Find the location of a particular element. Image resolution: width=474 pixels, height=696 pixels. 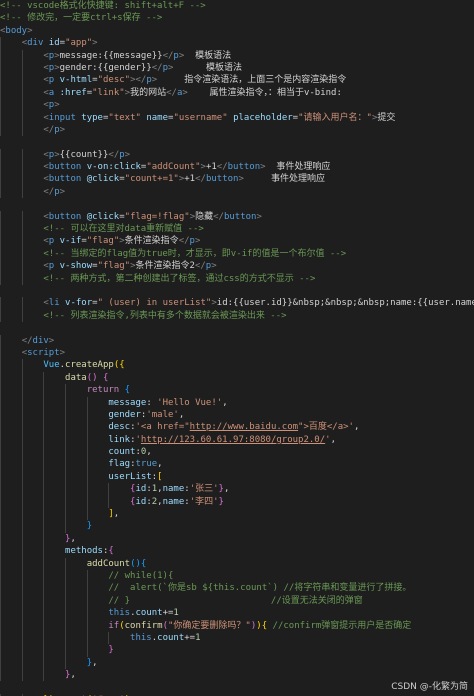

code-line: {id:1,name:'张三'}, is located at coordinates (237, 489).